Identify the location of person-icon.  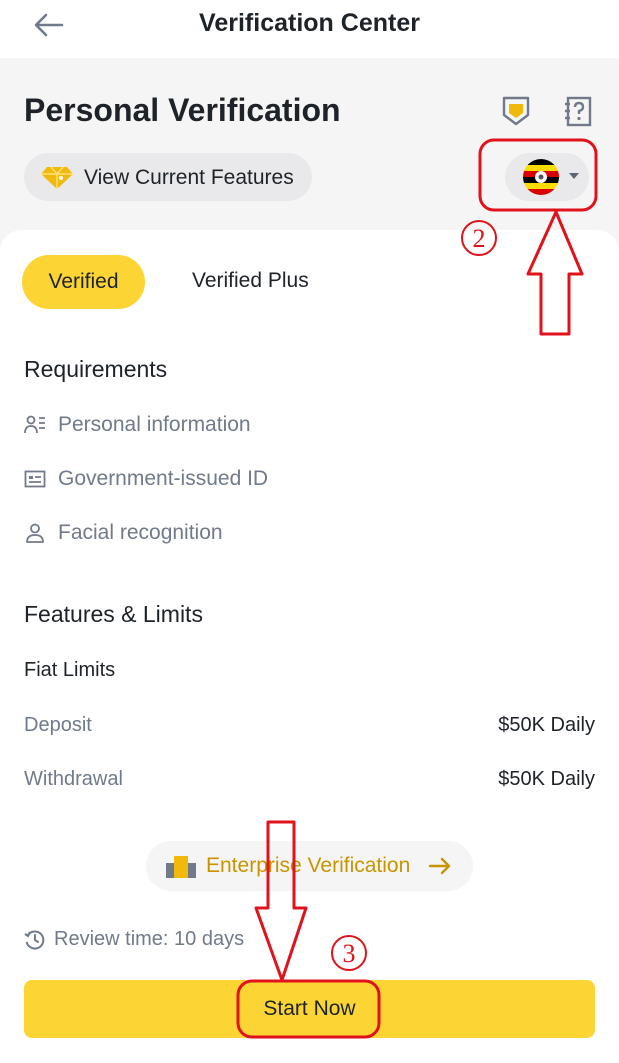
(35, 533).